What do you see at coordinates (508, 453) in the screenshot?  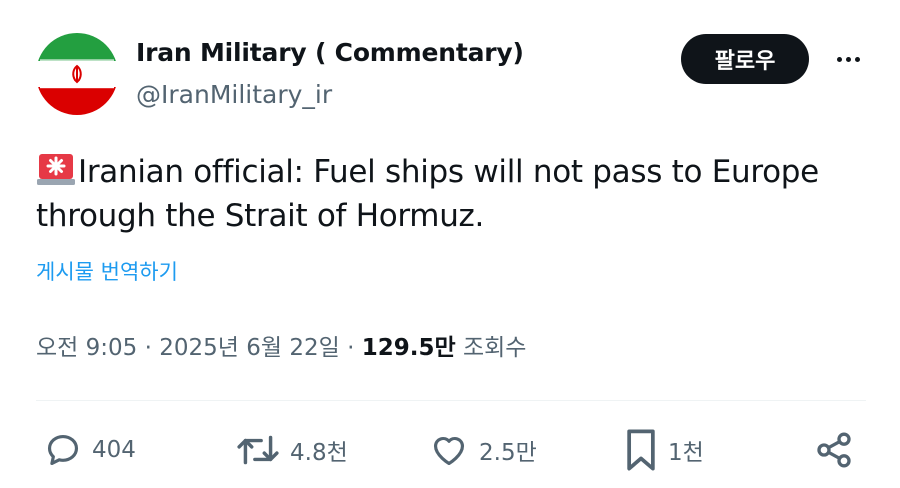 I see `like-count: 2.5만` at bounding box center [508, 453].